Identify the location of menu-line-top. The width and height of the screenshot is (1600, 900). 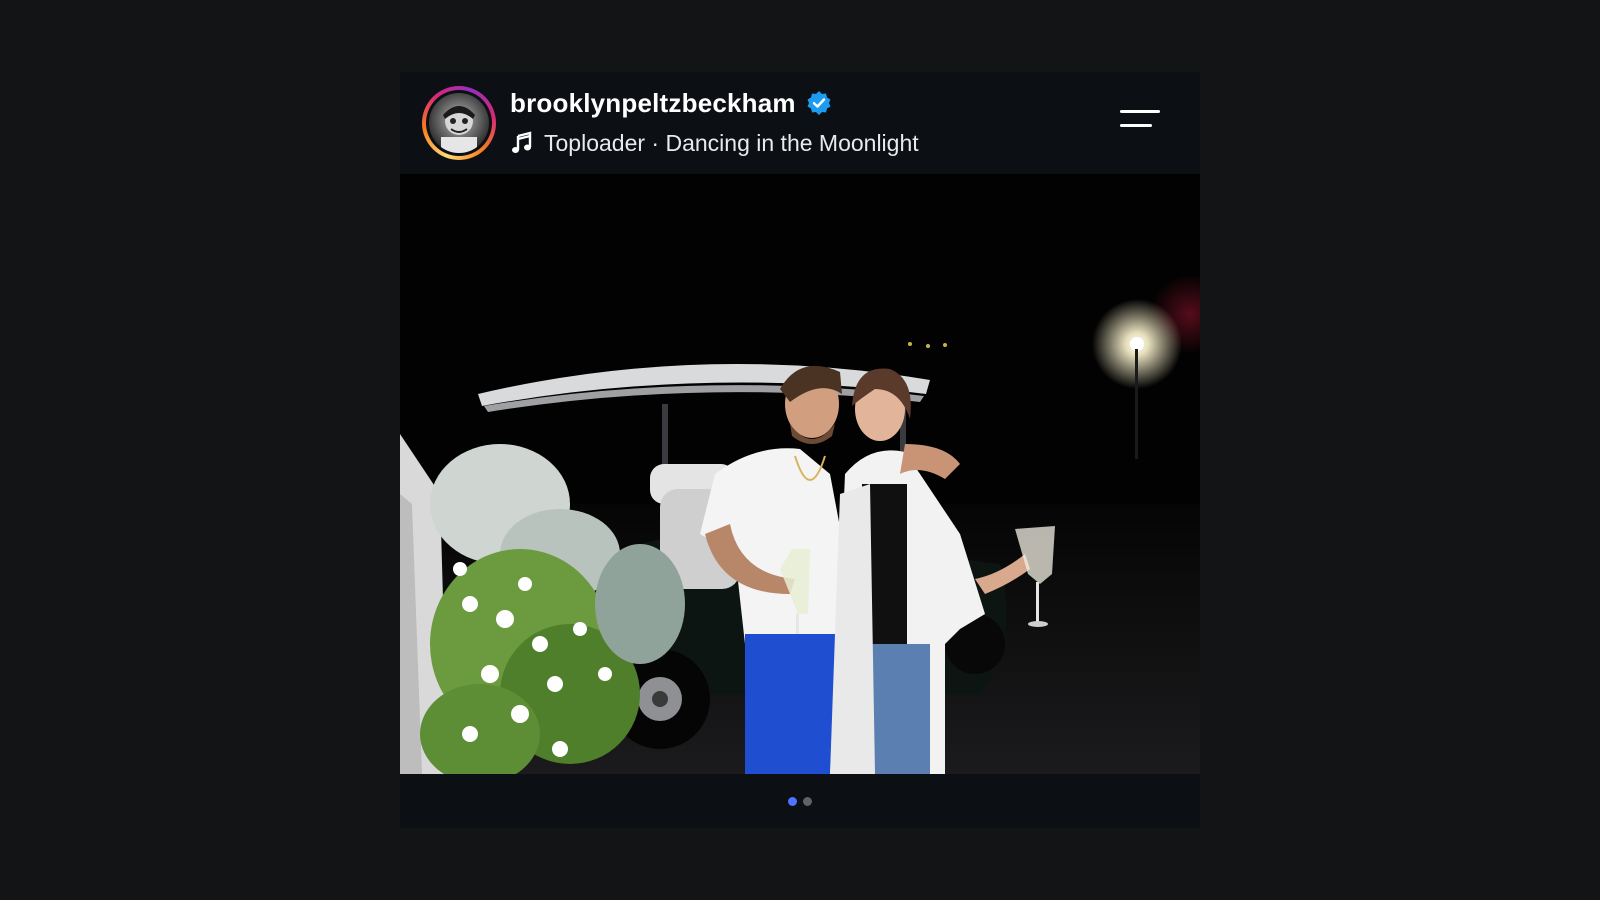
(1140, 111).